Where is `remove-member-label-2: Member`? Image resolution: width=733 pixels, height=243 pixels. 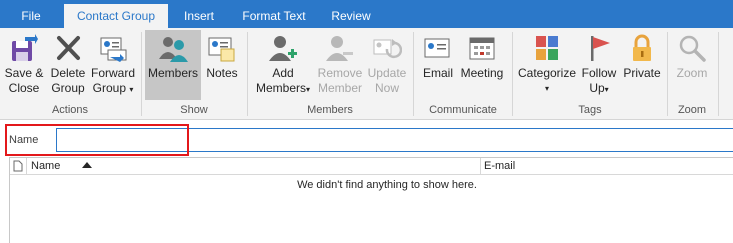 remove-member-label-2: Member is located at coordinates (339, 88).